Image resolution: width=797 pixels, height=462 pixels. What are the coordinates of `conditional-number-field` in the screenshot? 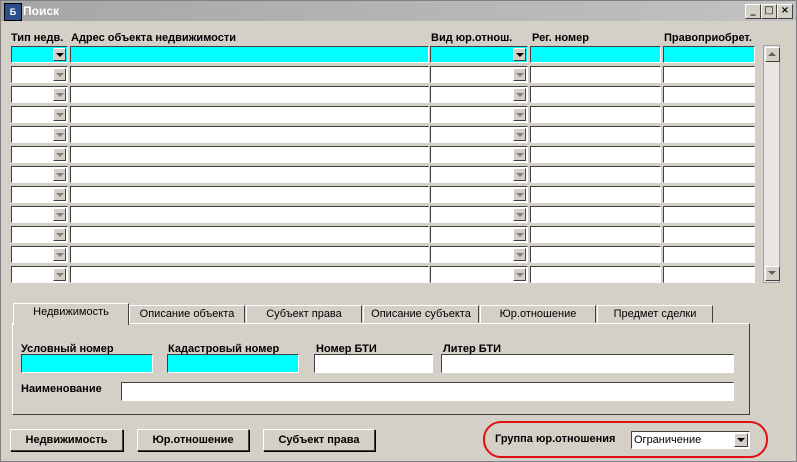 It's located at (87, 363).